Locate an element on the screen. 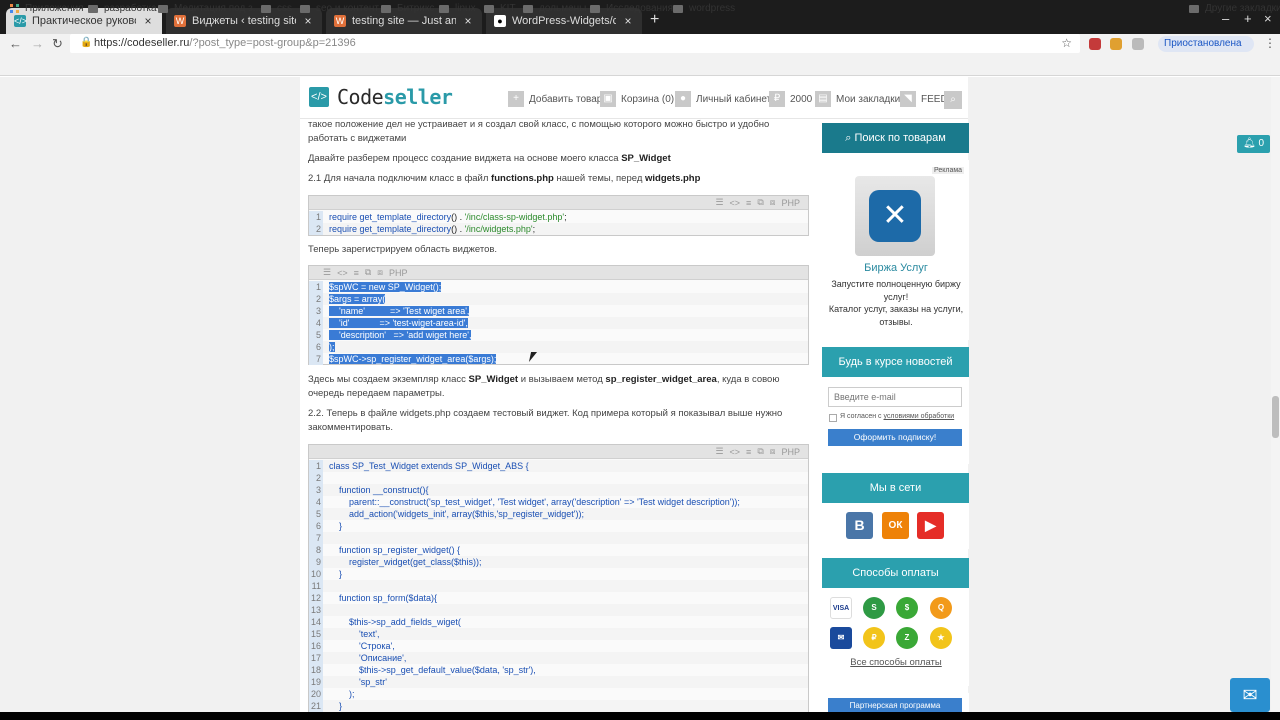  mouse-cursor-icon is located at coordinates (536, 357).